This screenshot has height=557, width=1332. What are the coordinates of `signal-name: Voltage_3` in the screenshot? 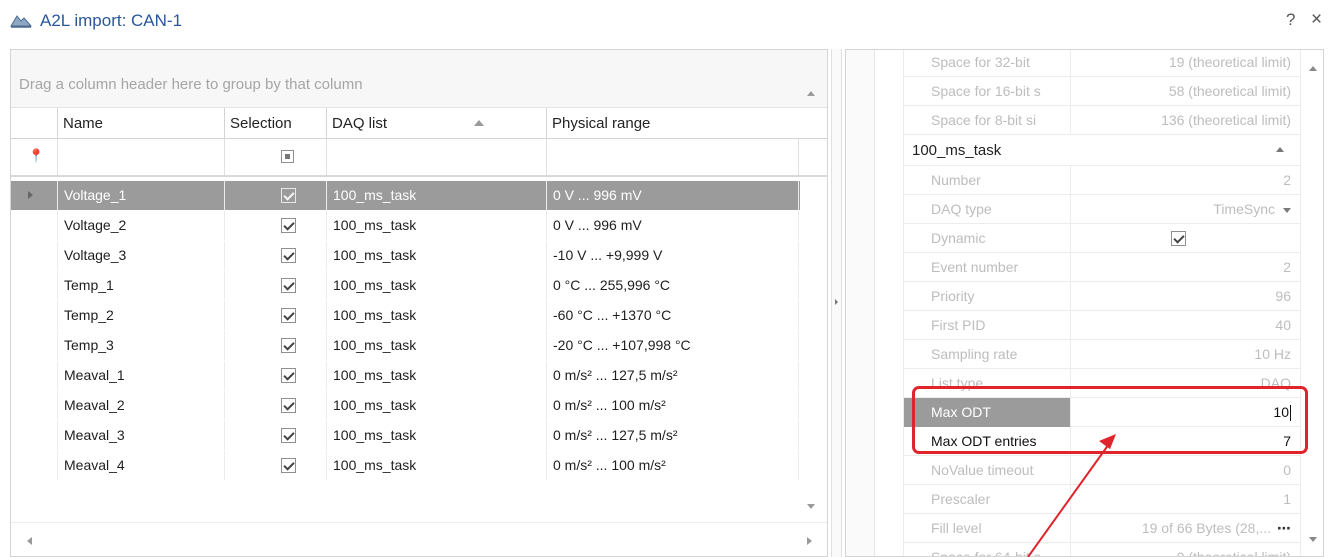 It's located at (141, 255).